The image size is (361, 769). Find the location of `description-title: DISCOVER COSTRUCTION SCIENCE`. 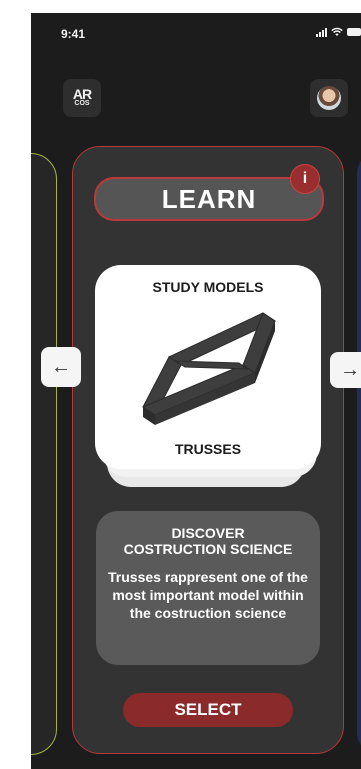

description-title: DISCOVER COSTRUCTION SCIENCE is located at coordinates (208, 541).